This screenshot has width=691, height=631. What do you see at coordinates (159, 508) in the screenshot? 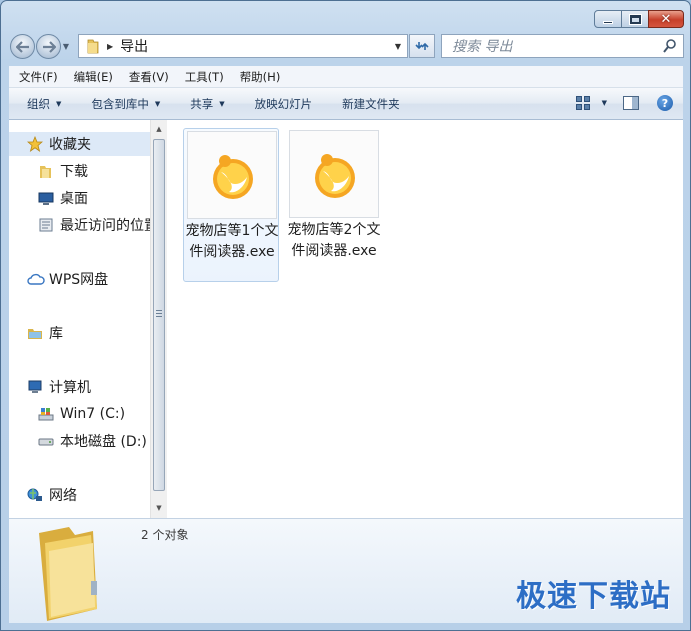
I see `scroll-down-icon: ▼` at bounding box center [159, 508].